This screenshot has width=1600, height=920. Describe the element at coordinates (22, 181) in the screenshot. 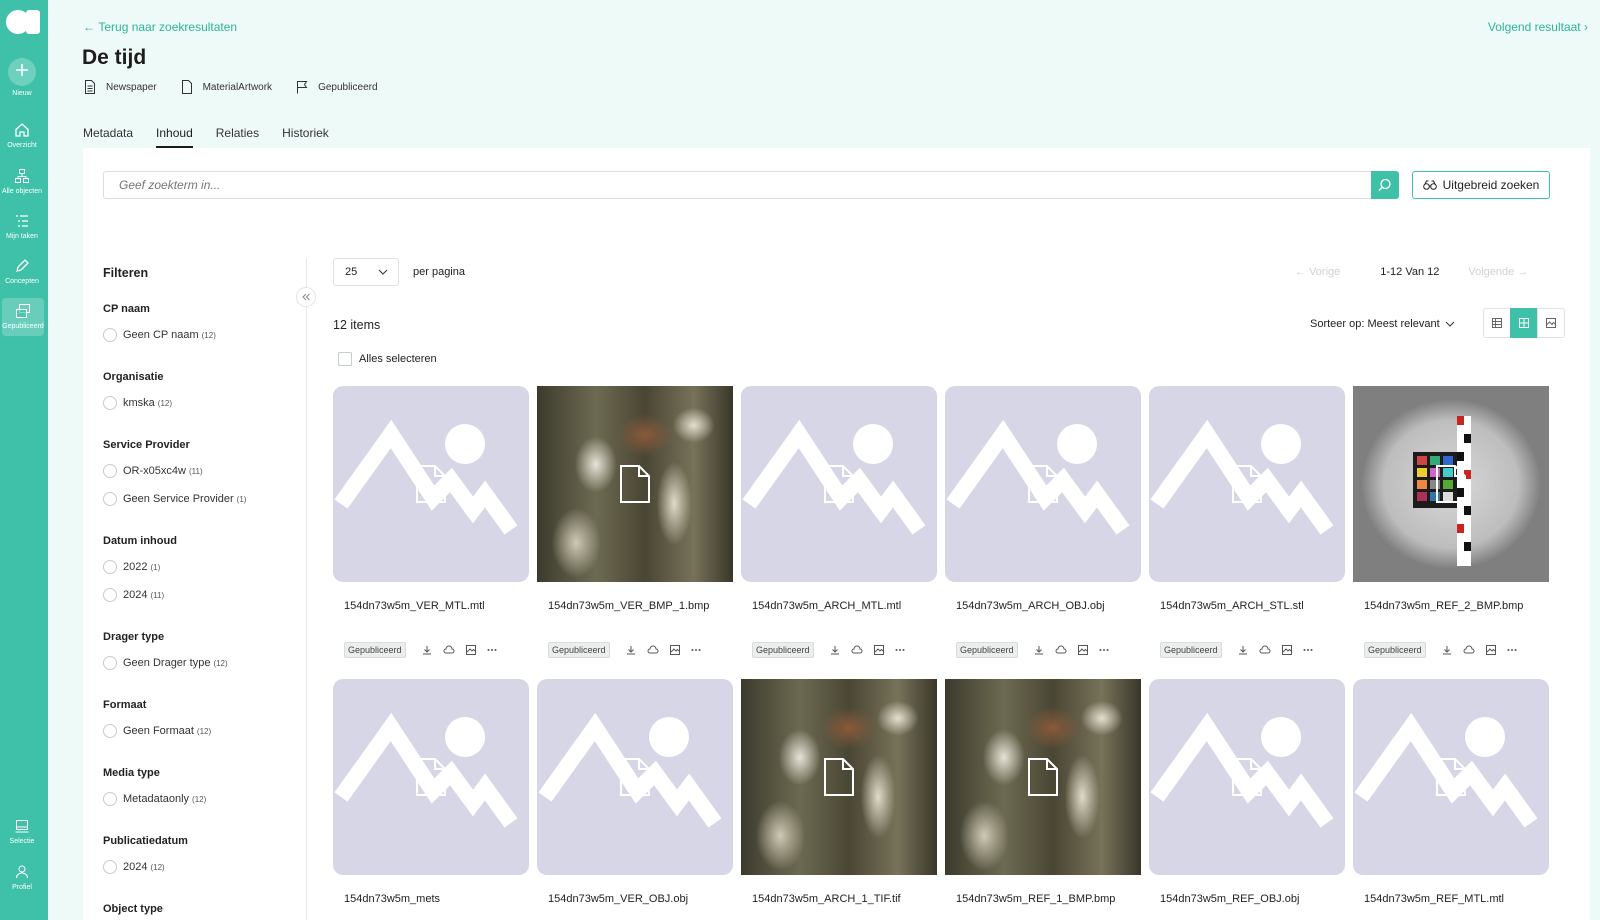

I see `rail-item-alle-objecten: Alle objecten` at that location.